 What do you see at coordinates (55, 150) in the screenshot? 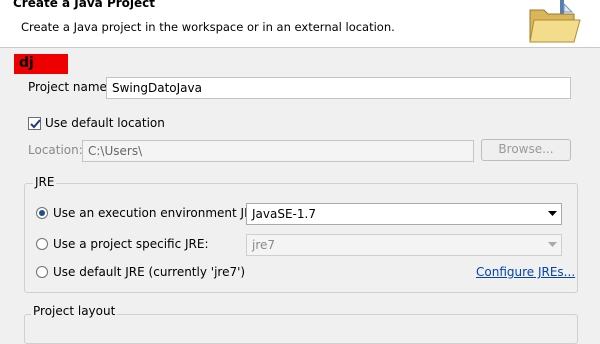
I see `location-label: Location:` at bounding box center [55, 150].